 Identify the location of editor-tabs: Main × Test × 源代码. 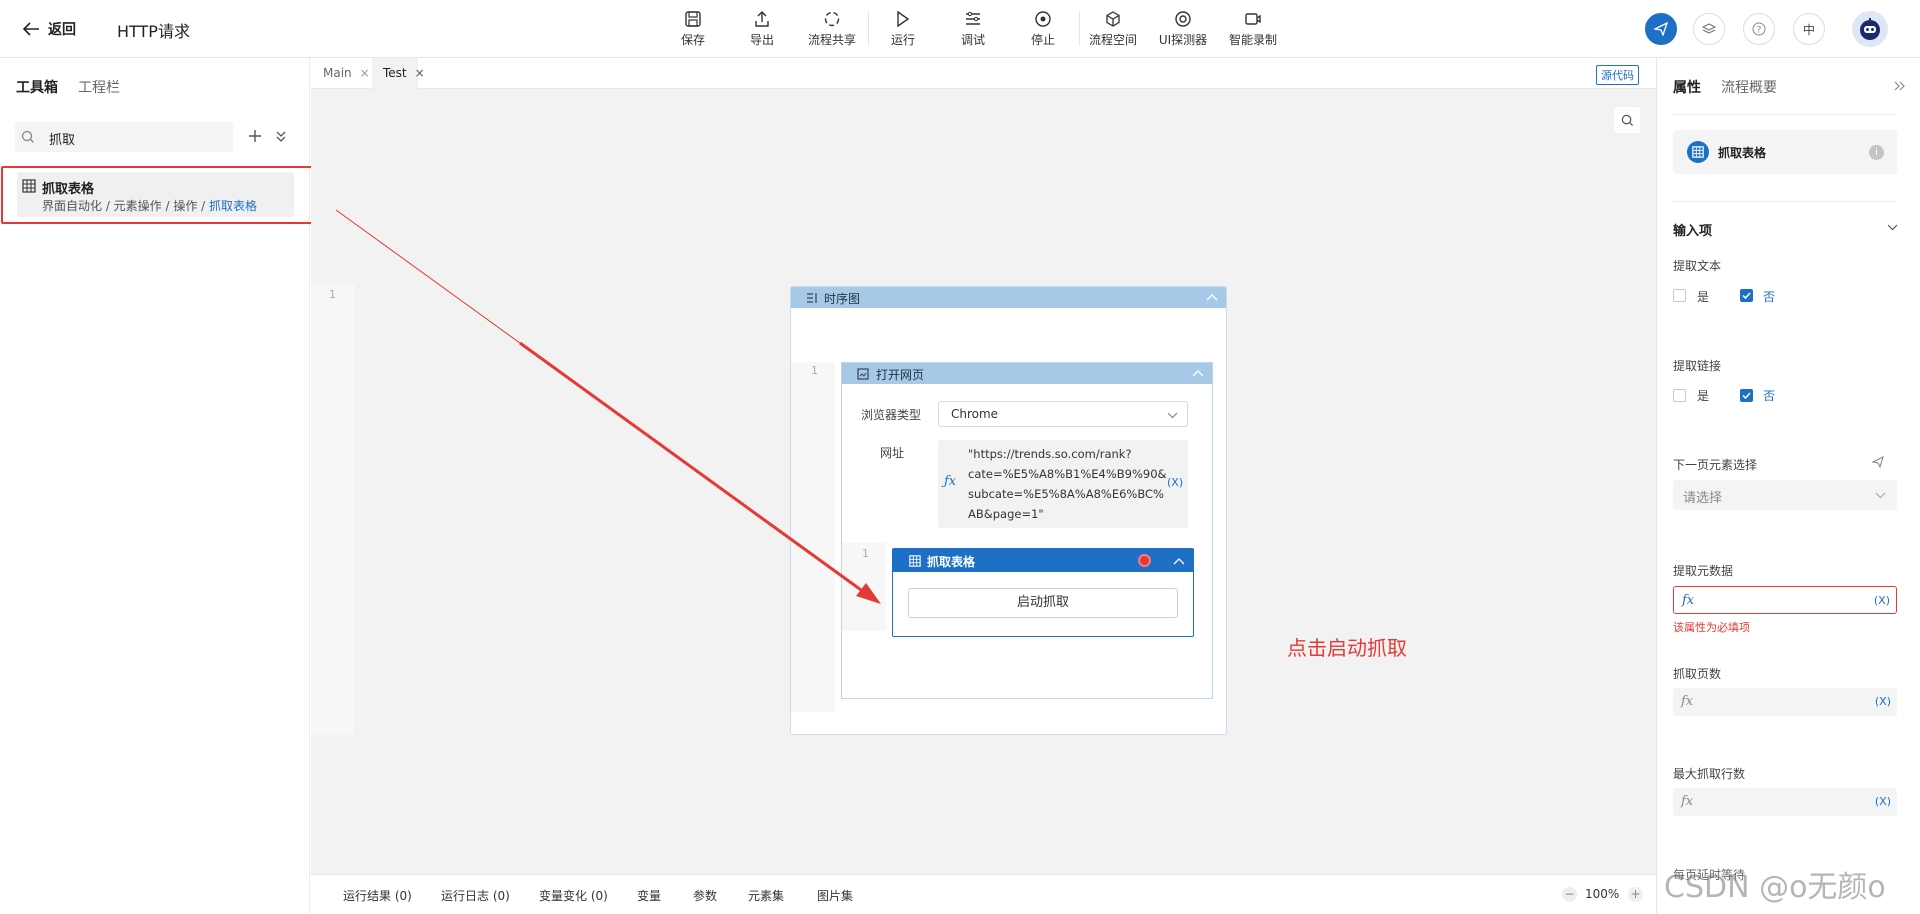
(983, 73).